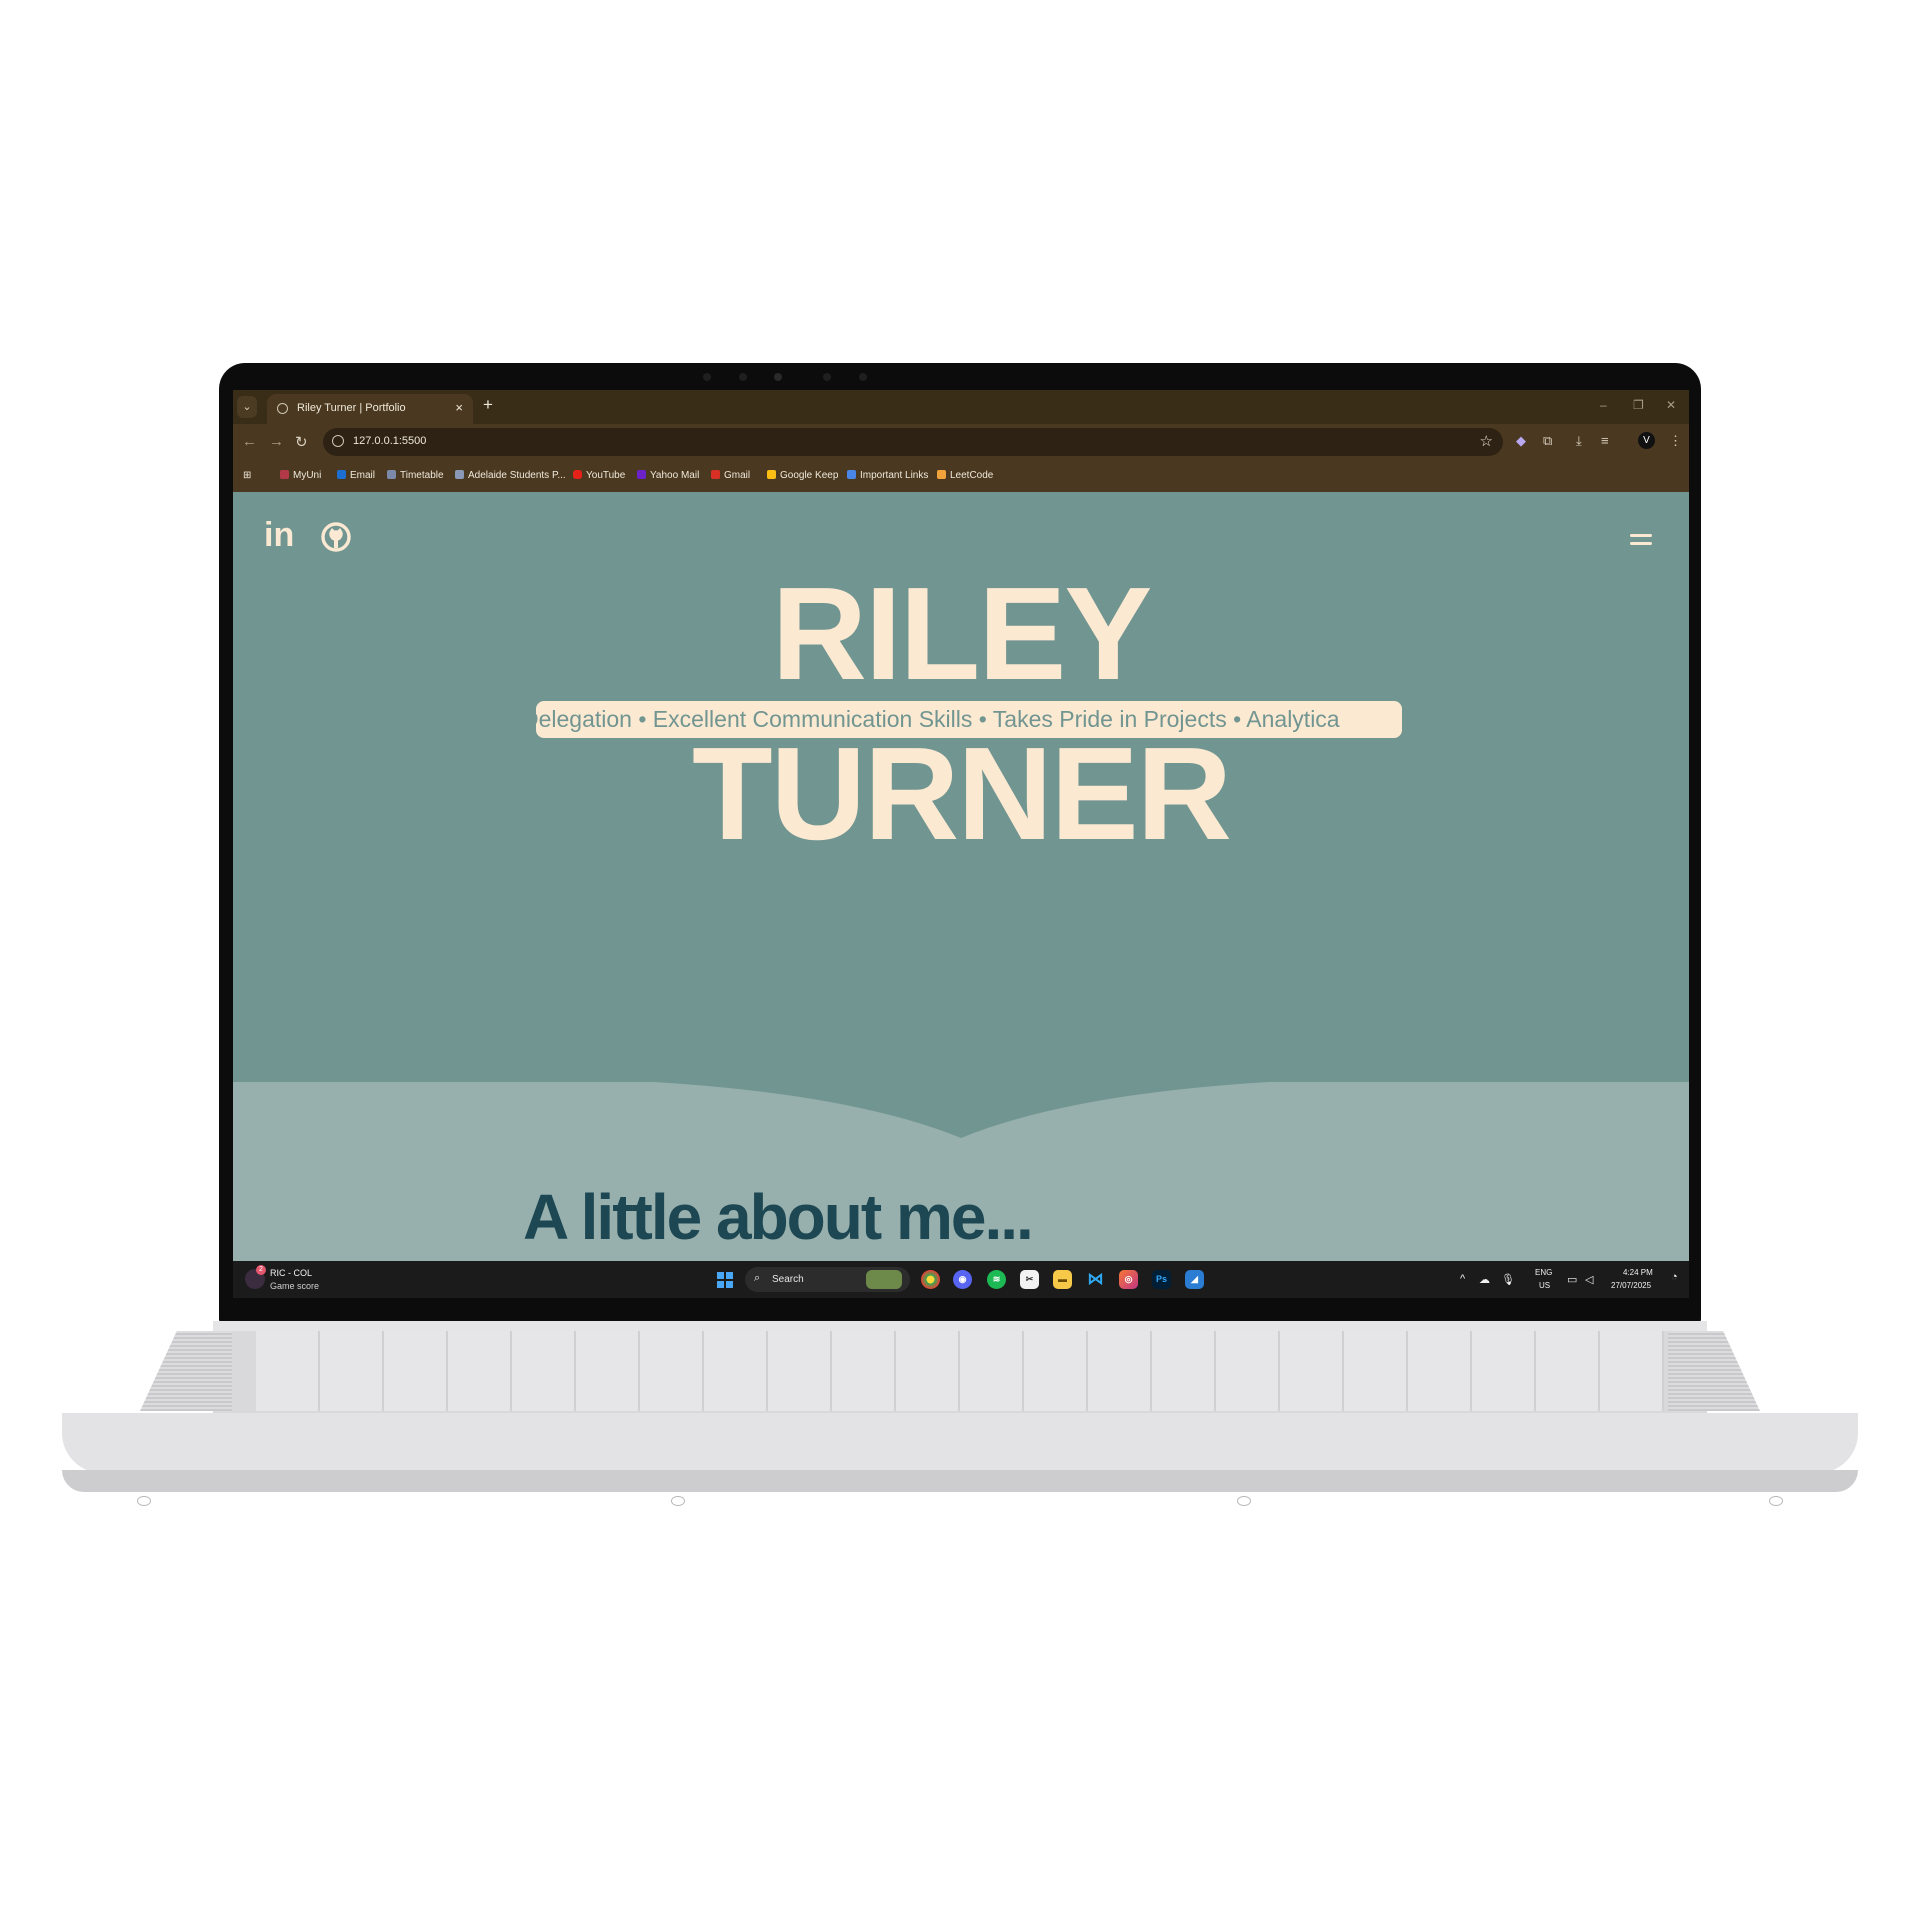 The height and width of the screenshot is (1920, 1920). Describe the element at coordinates (715, 474) in the screenshot. I see `gmail-icon` at that location.